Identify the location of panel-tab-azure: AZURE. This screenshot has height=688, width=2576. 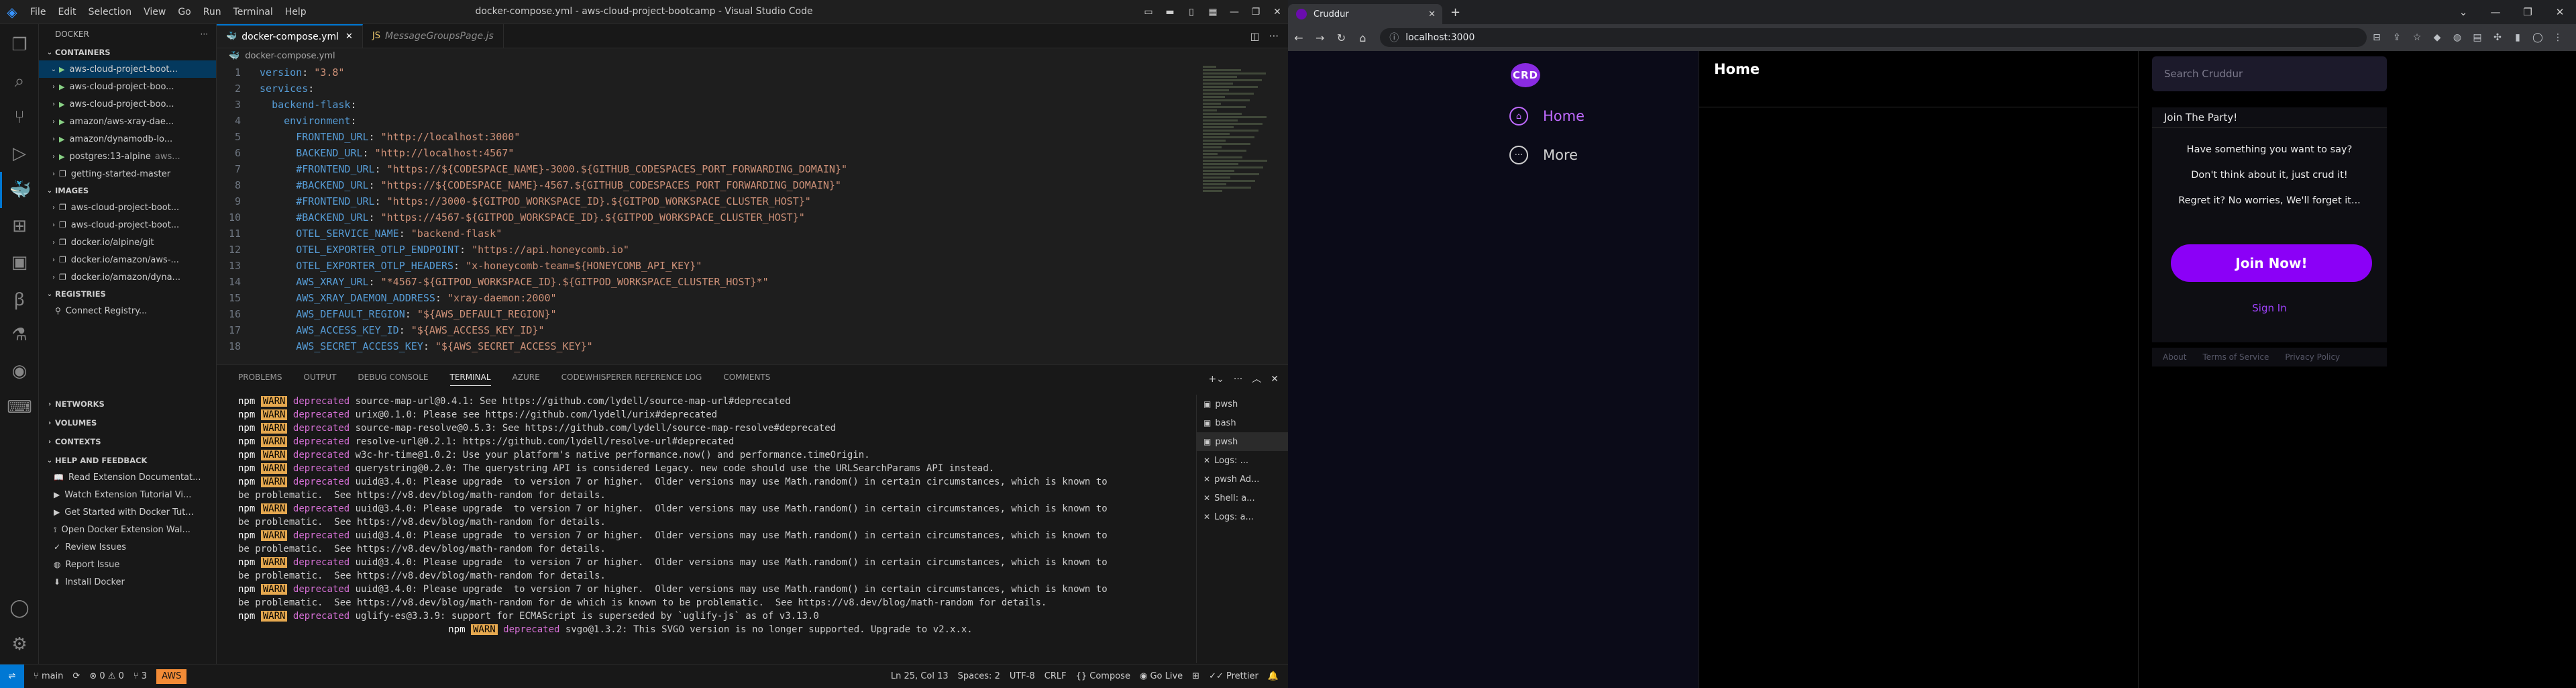
(526, 378).